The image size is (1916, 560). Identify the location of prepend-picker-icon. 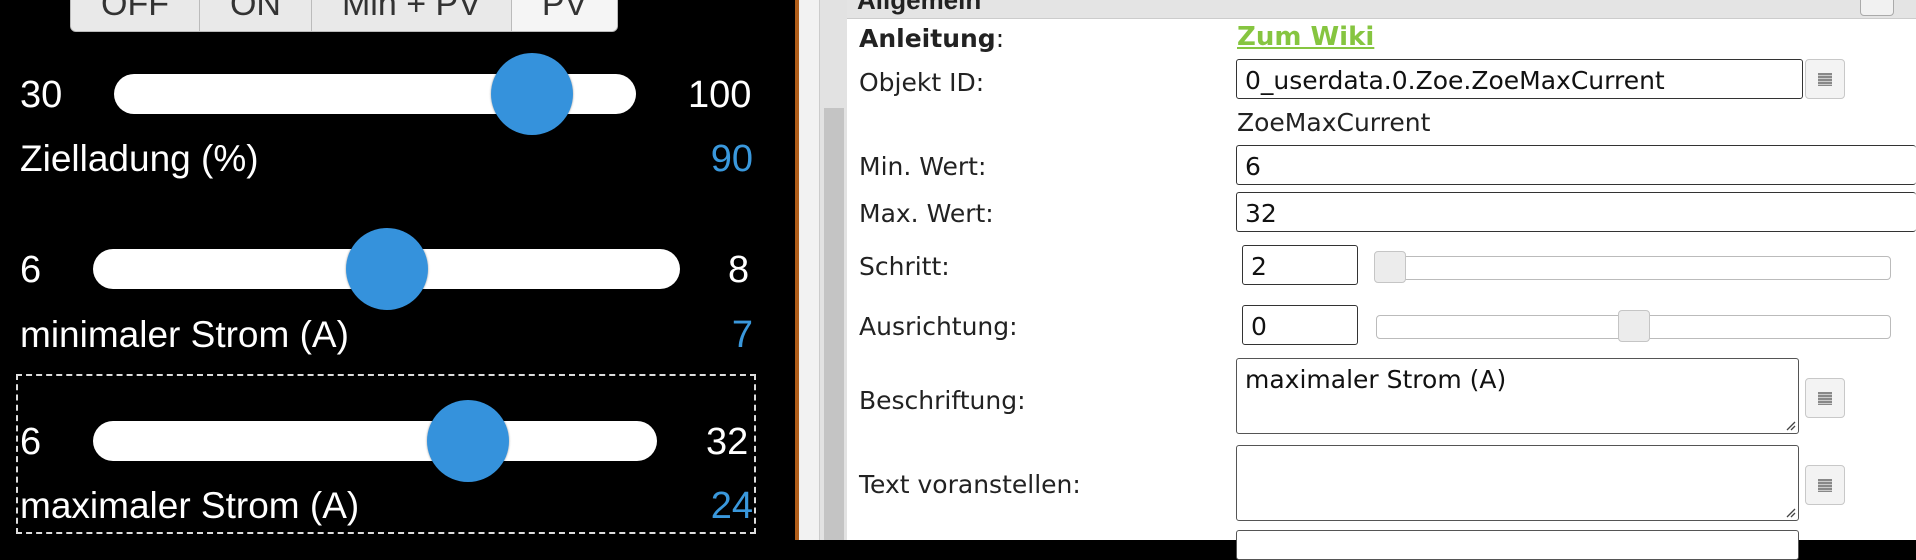
(1825, 485).